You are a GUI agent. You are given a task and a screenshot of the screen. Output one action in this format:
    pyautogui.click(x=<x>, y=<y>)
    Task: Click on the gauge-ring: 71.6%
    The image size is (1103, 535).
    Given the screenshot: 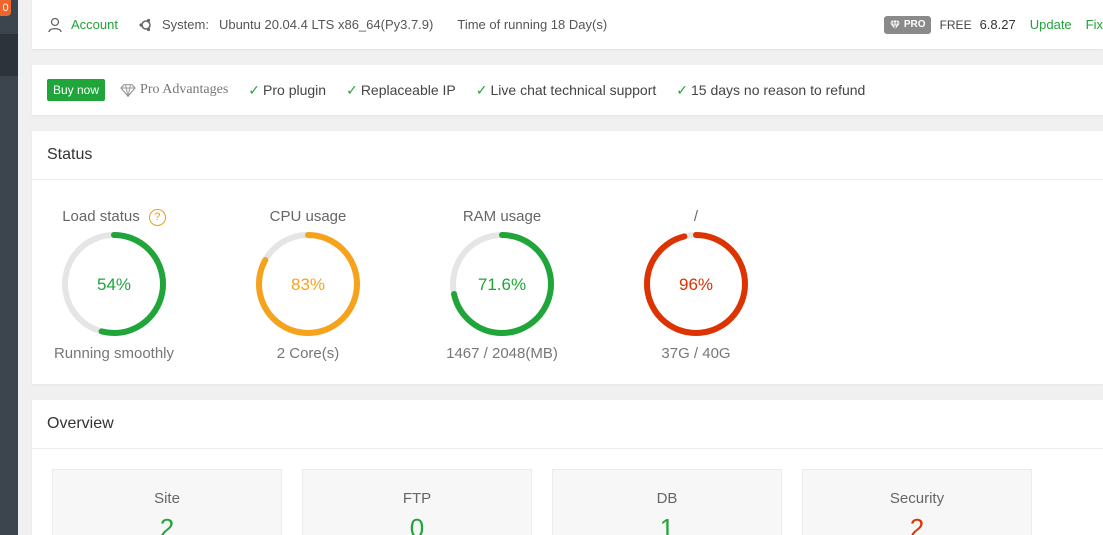 What is the action you would take?
    pyautogui.click(x=502, y=284)
    